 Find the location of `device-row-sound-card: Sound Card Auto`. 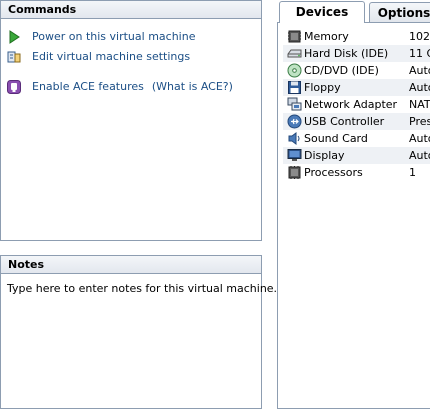

device-row-sound-card: Sound Card Auto is located at coordinates (356, 138).